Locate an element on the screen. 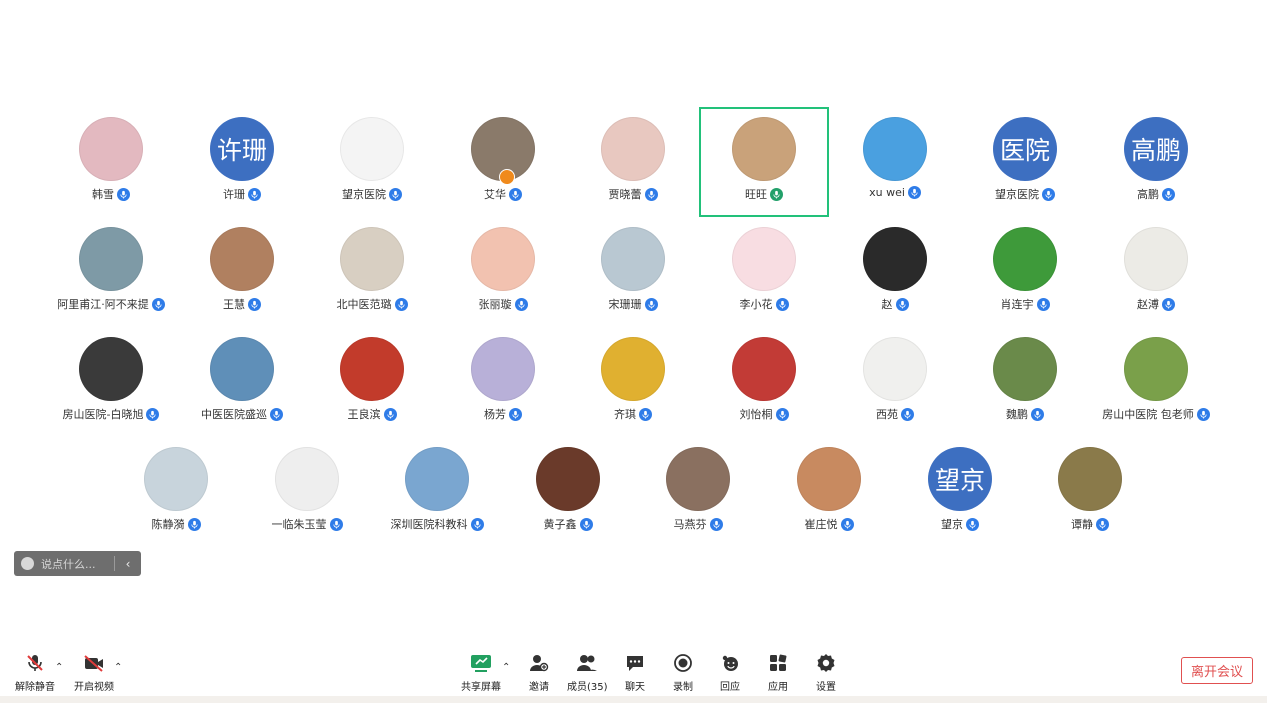 Image resolution: width=1267 pixels, height=703 pixels. participant-tile: 王良滨 is located at coordinates (372, 382).